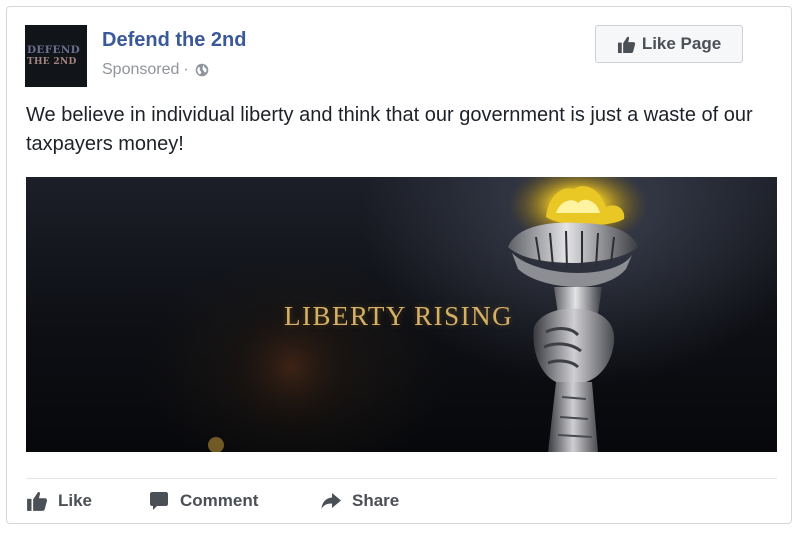 Image resolution: width=800 pixels, height=538 pixels. I want to click on comment-button: Comment, so click(203, 501).